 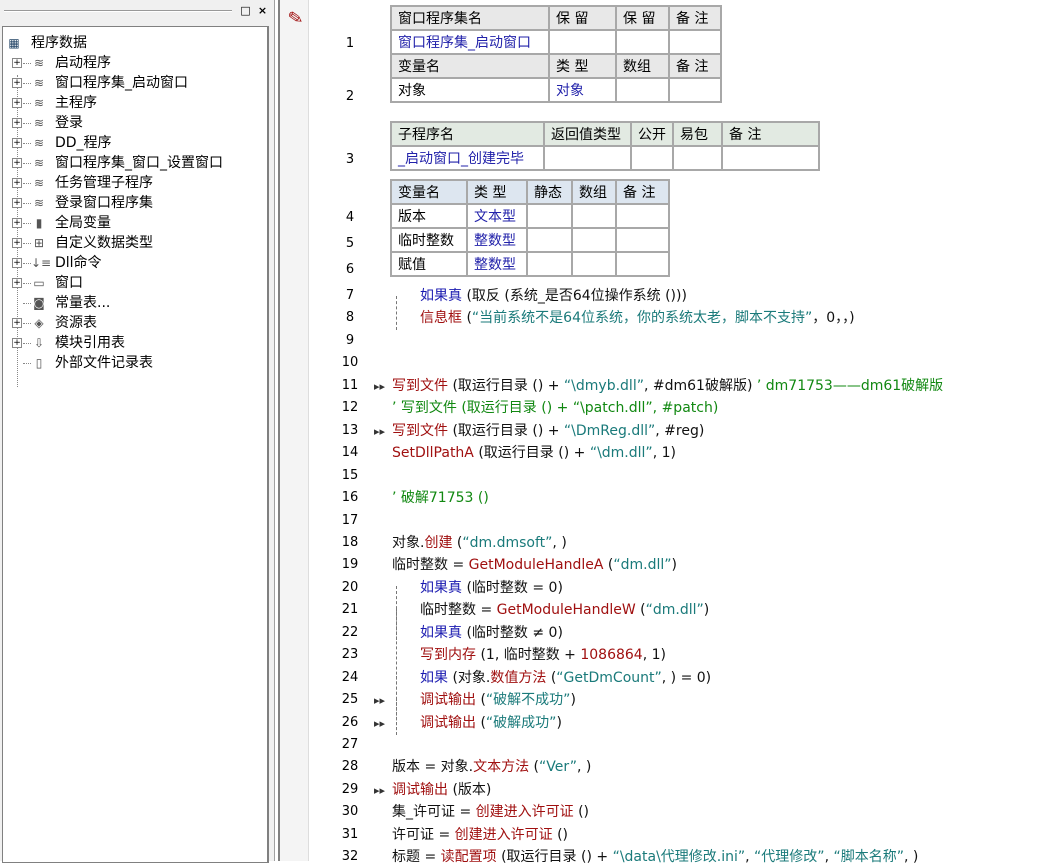 I want to click on code-line: 集_许可证 = 创建进入许可证 (), so click(x=490, y=812).